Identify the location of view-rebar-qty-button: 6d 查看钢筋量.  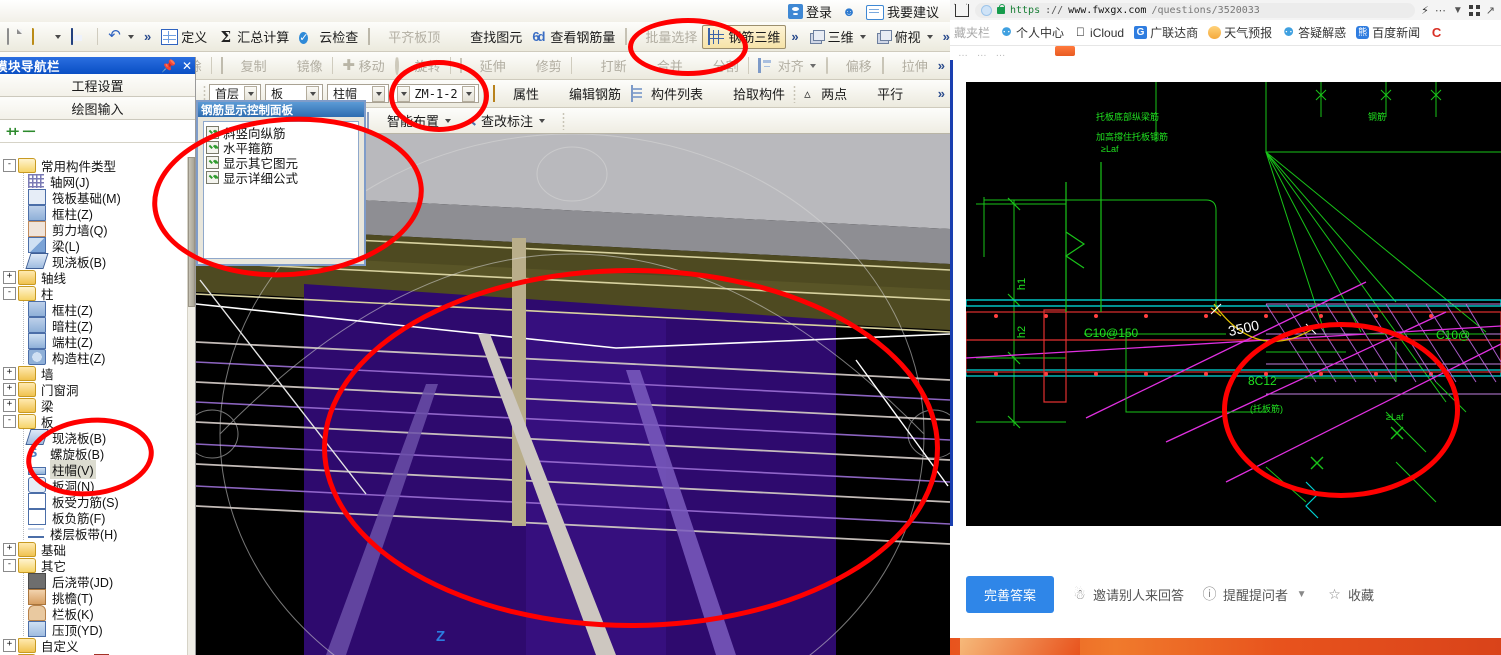
(573, 37).